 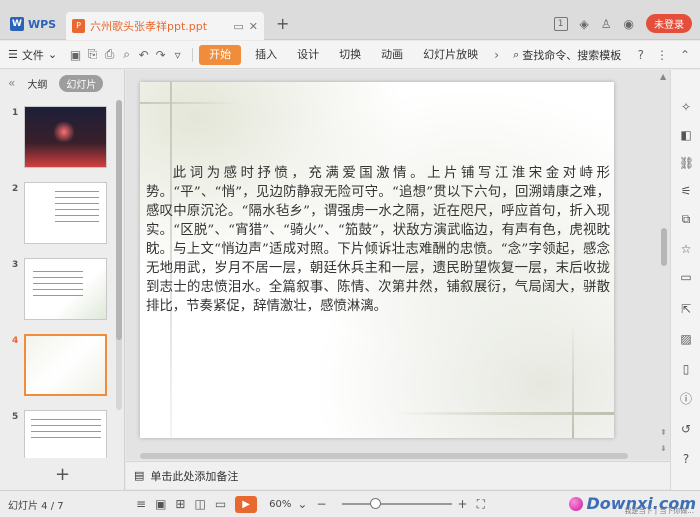 What do you see at coordinates (685, 55) in the screenshot?
I see `collapse-ribbon-icon: ⌃` at bounding box center [685, 55].